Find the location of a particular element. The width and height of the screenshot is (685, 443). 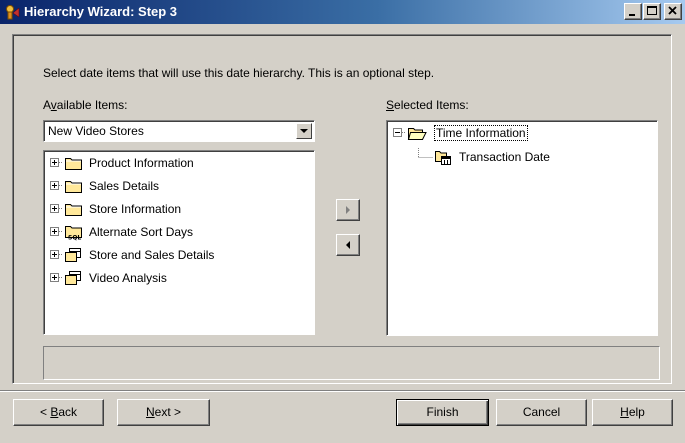

tree-node: Sales Details is located at coordinates (174, 186).